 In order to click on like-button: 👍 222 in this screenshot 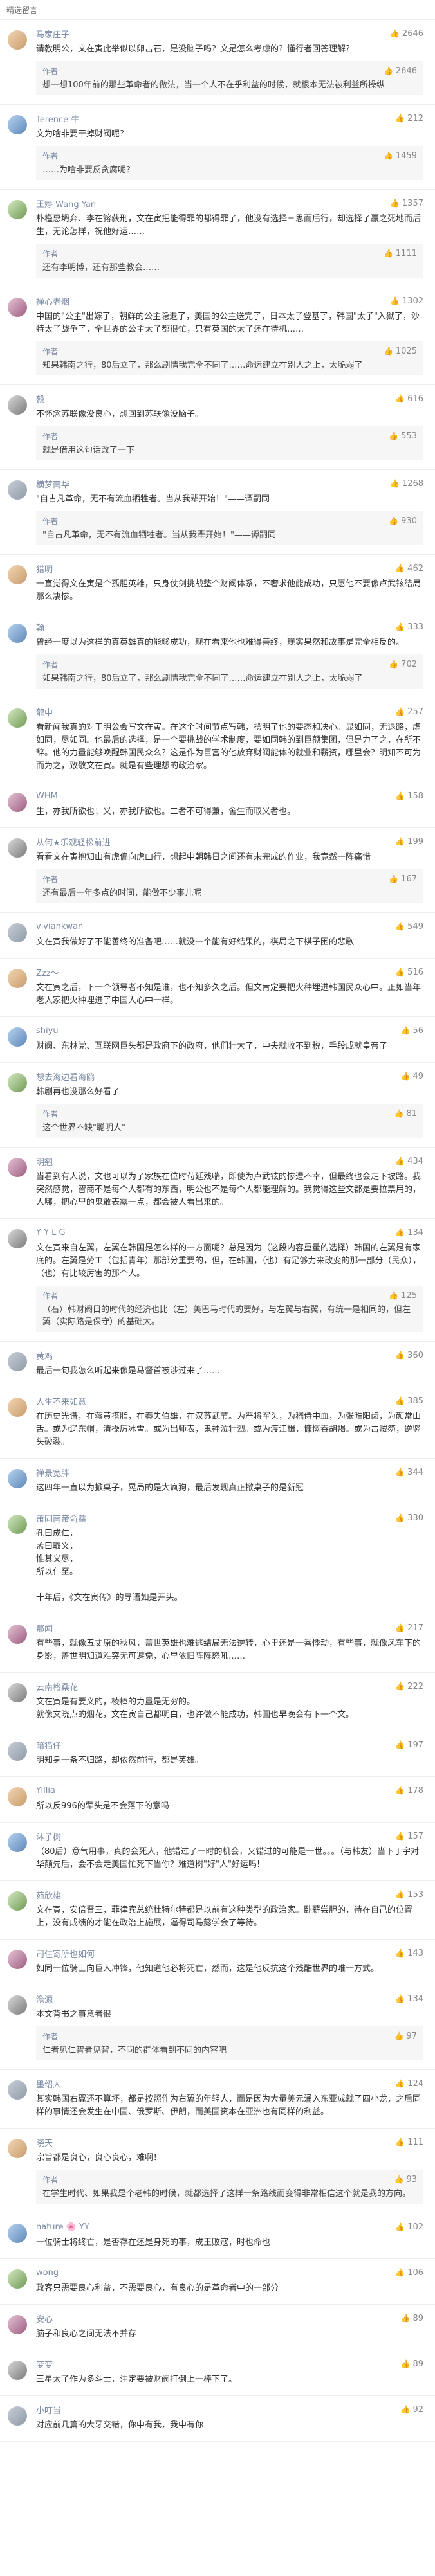, I will do `click(409, 1686)`.